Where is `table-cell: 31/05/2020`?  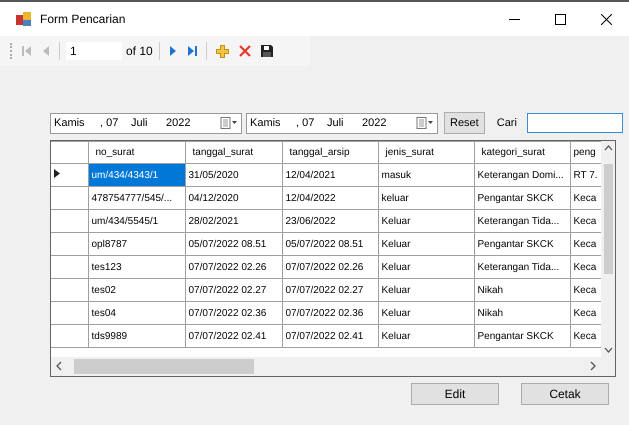 table-cell: 31/05/2020 is located at coordinates (233, 175).